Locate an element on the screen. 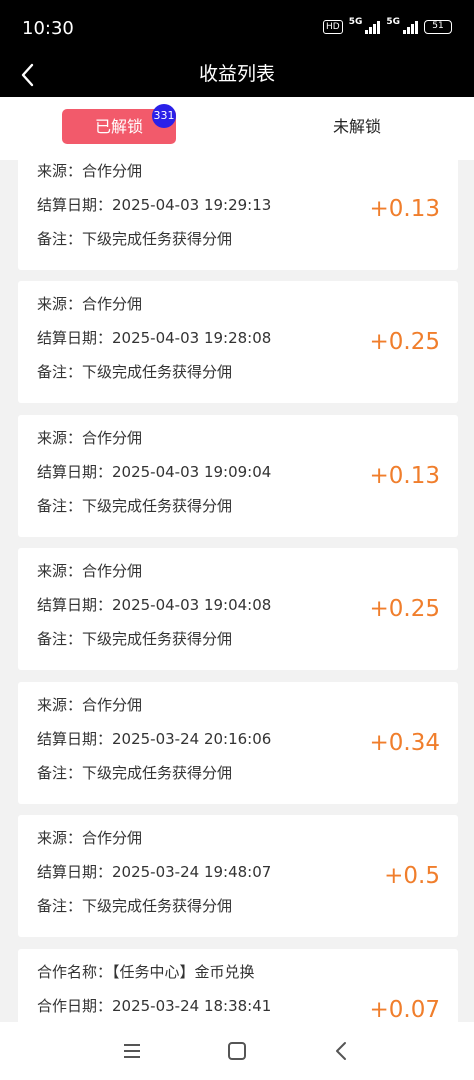  network-label-2: 5G is located at coordinates (393, 22).